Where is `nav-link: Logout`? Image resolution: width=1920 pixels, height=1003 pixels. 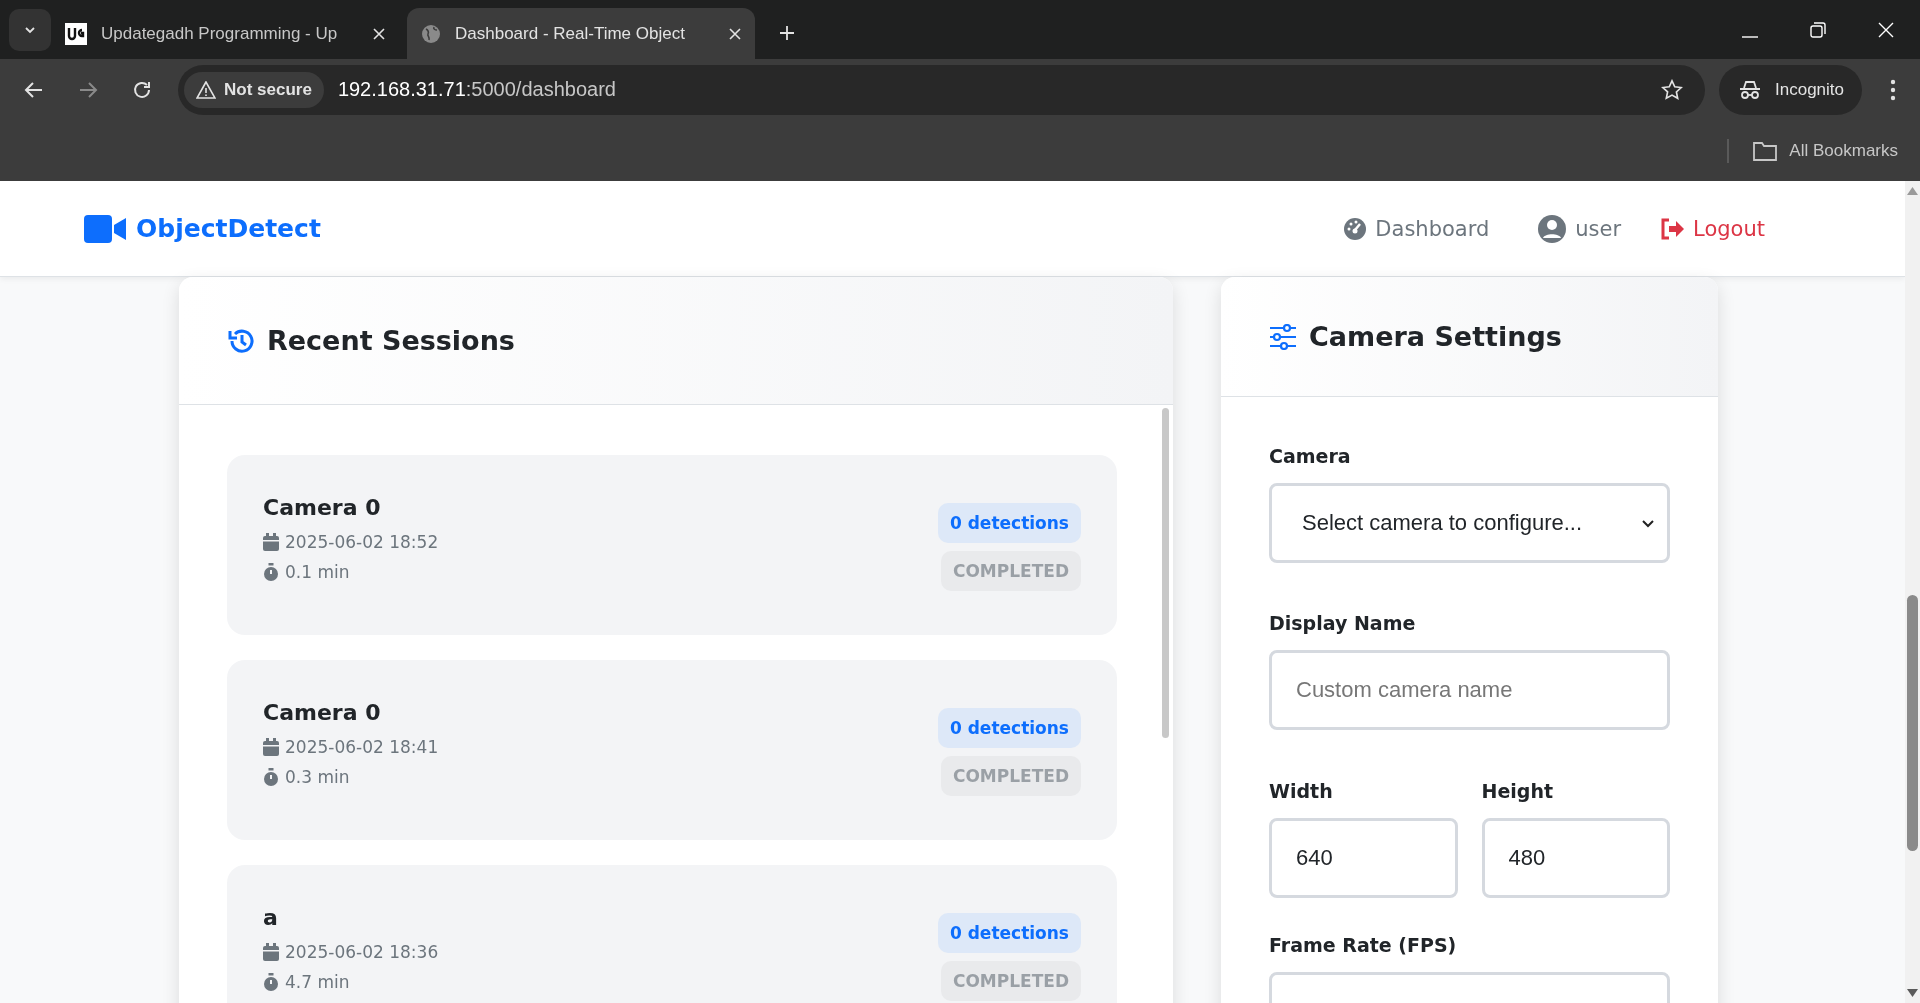 nav-link: Logout is located at coordinates (1712, 228).